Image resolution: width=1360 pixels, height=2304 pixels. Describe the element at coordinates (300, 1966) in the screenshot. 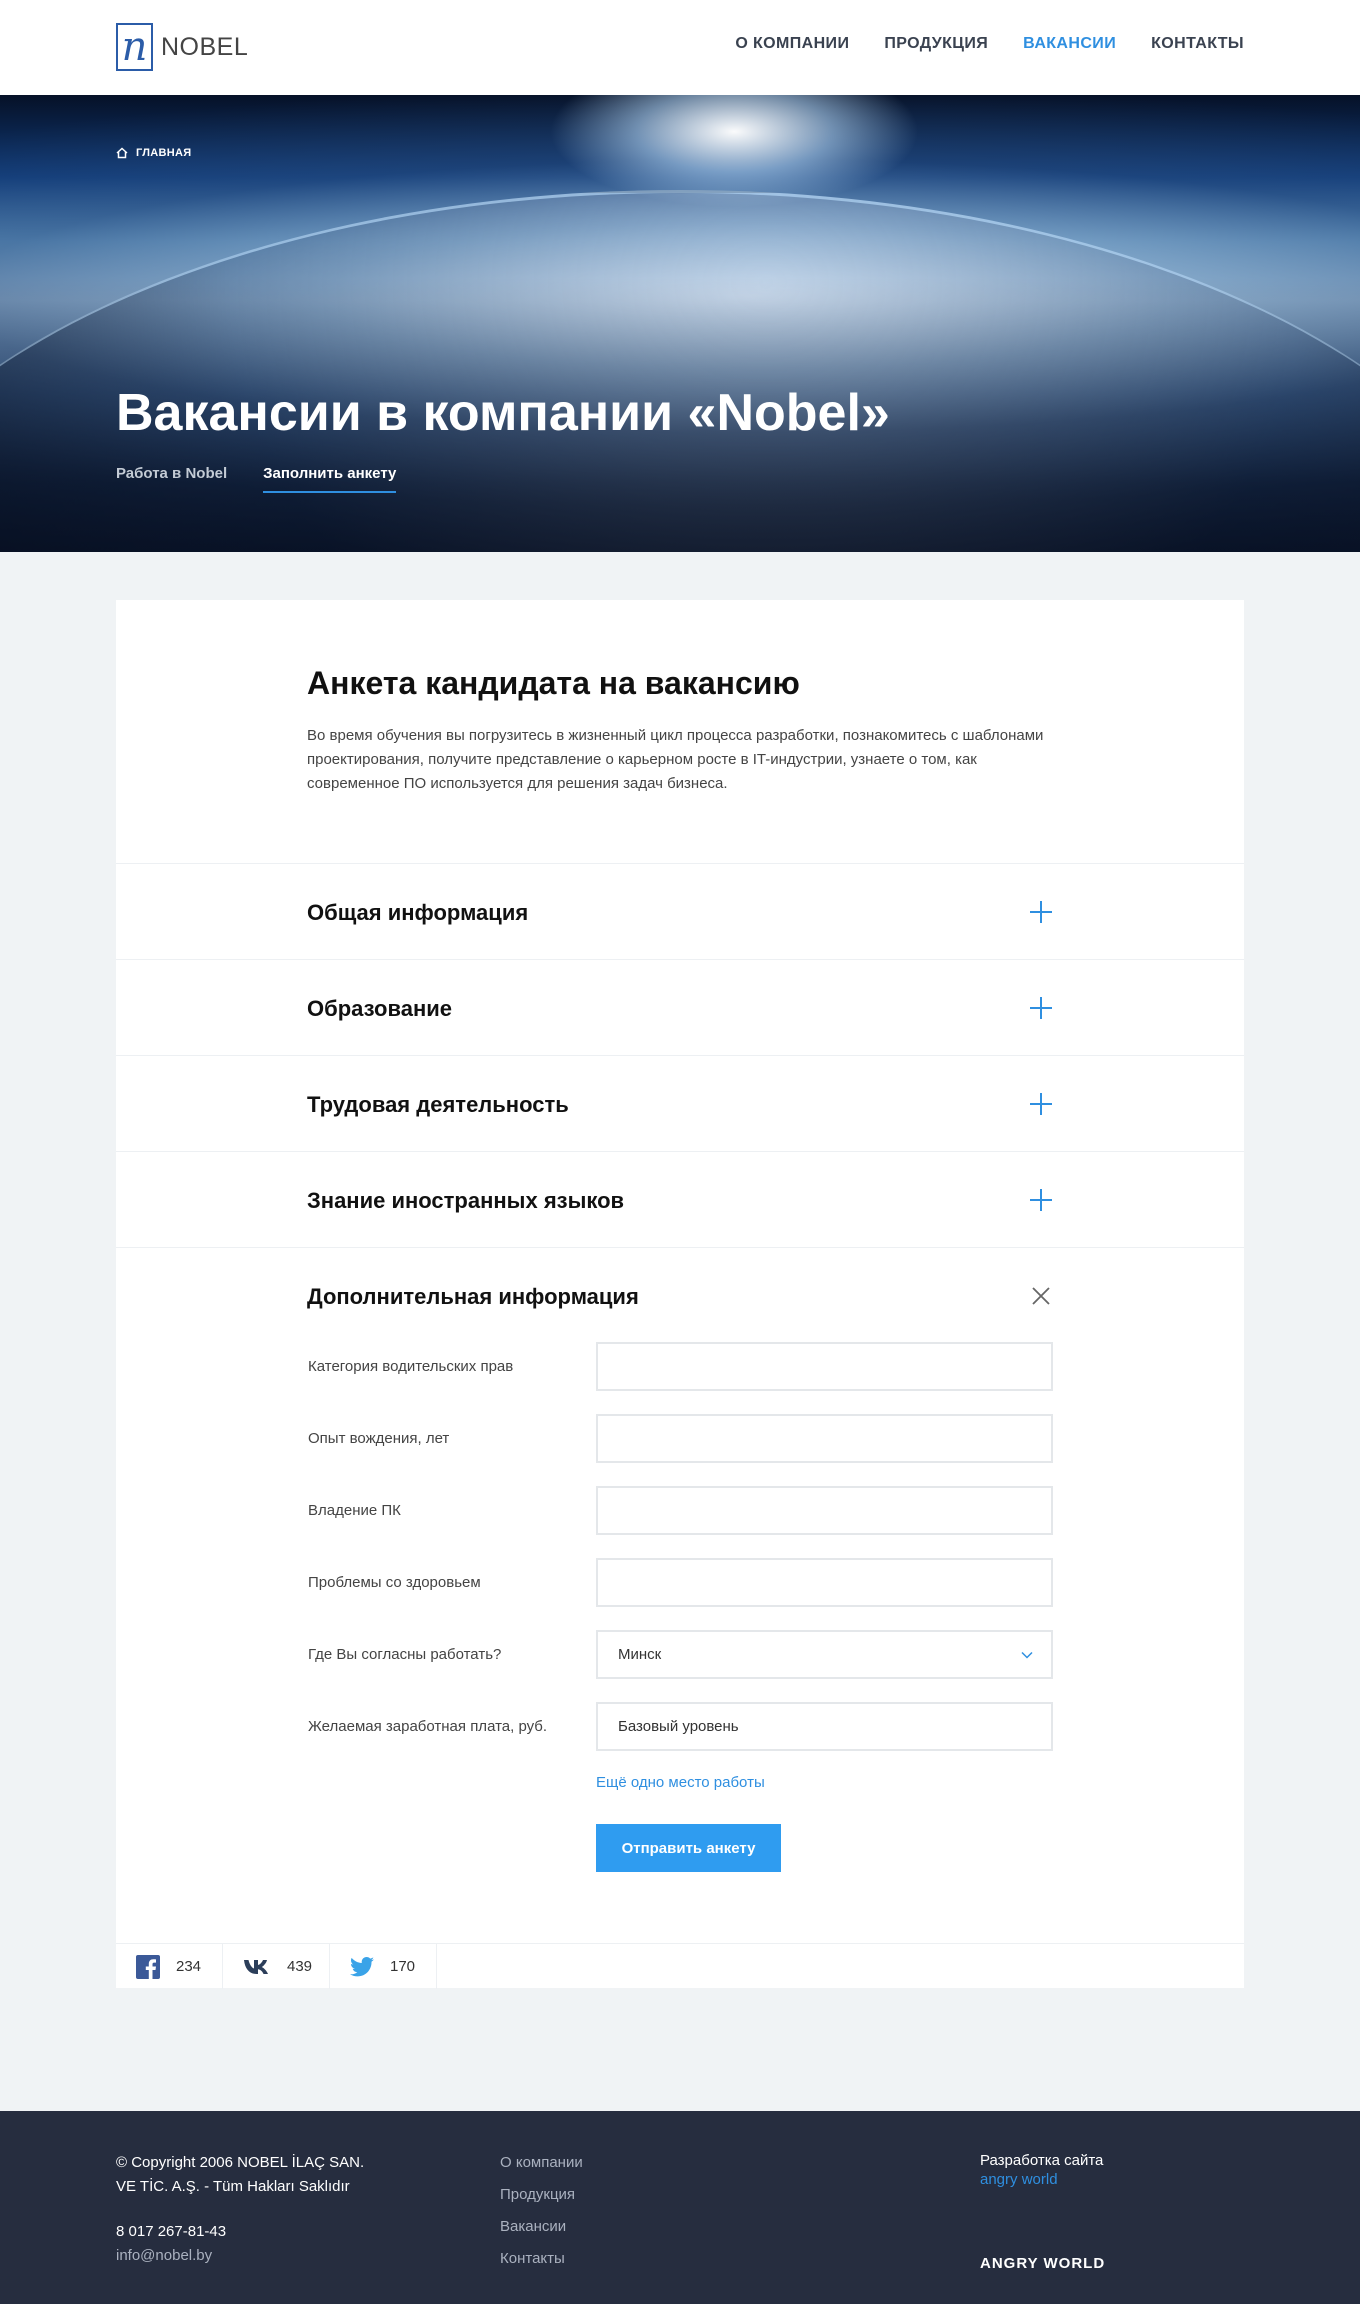

I see `vk-count: 439` at that location.